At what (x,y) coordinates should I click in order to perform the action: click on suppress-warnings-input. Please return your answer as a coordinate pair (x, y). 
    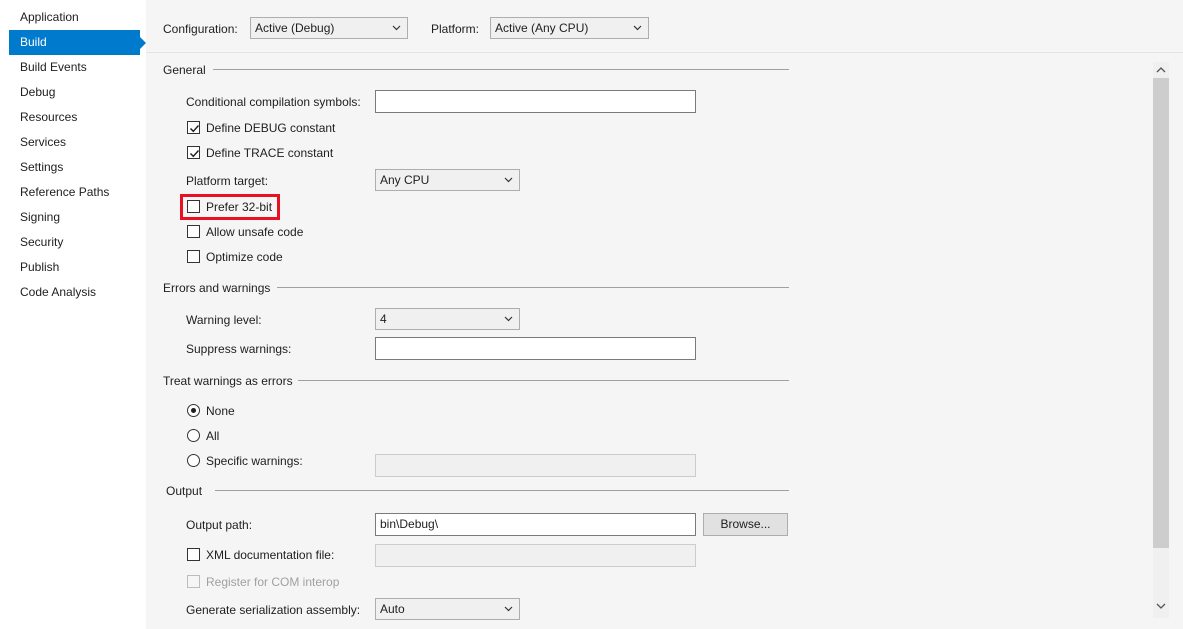
    Looking at the image, I should click on (535, 348).